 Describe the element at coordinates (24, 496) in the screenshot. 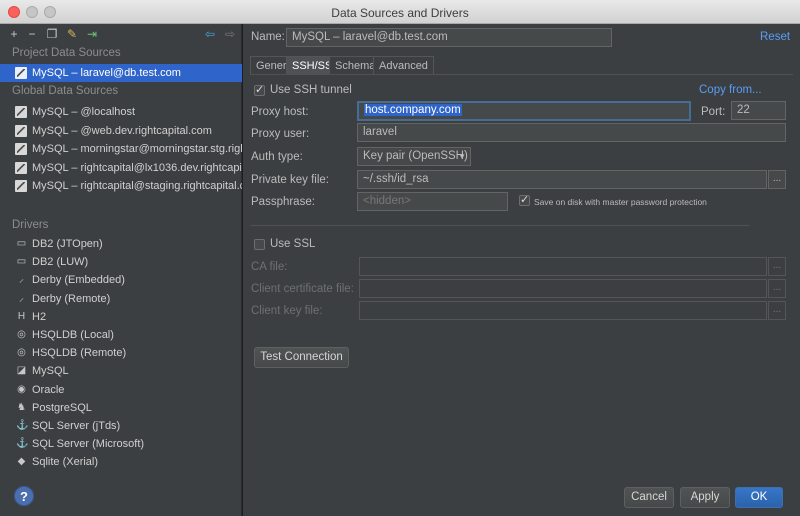

I see `help-button: ?` at that location.